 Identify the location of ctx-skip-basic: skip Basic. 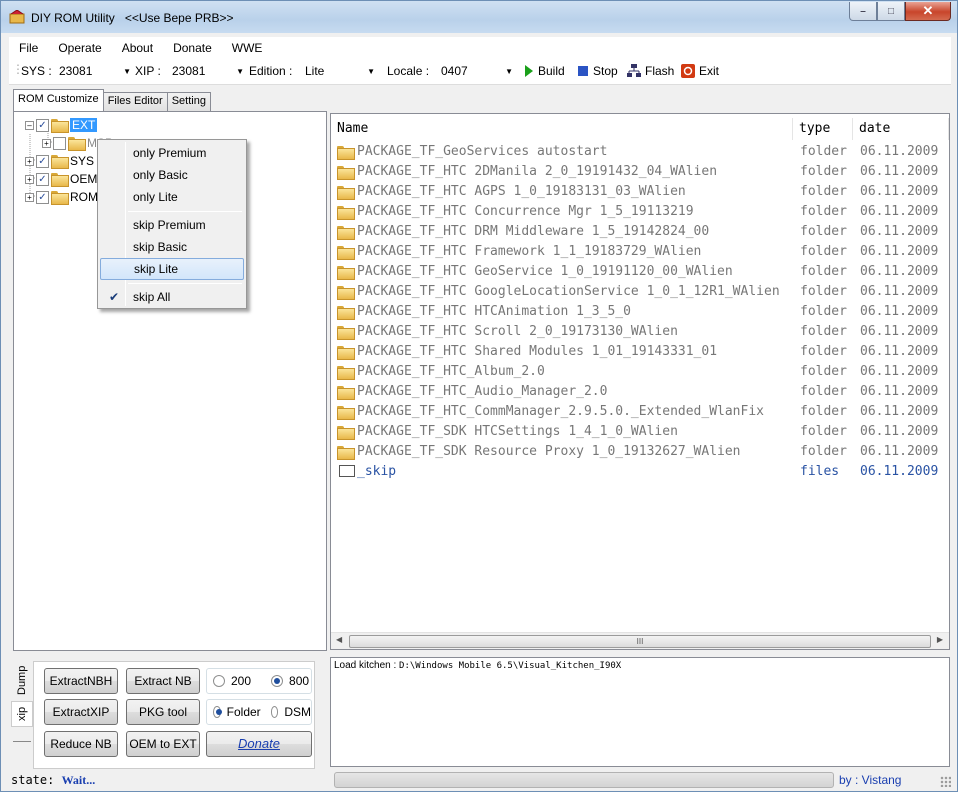
(172, 247).